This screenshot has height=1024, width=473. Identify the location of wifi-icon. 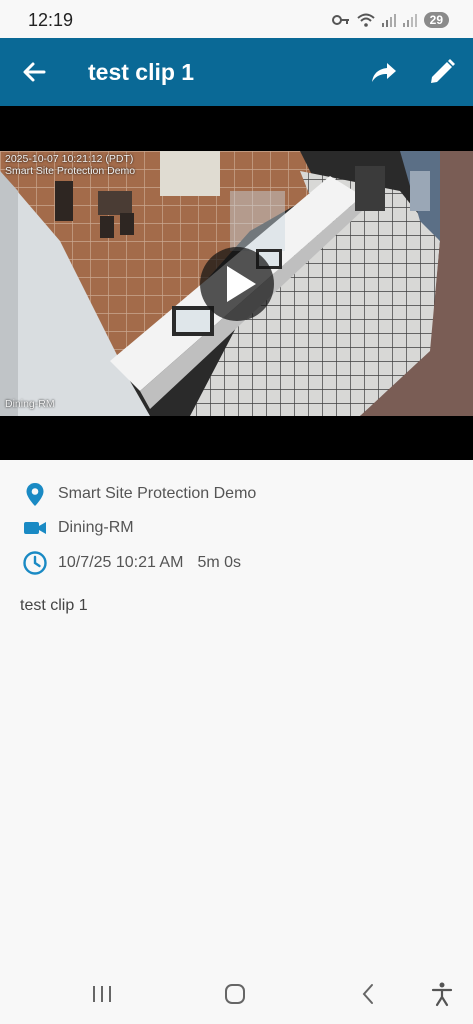
(365, 20).